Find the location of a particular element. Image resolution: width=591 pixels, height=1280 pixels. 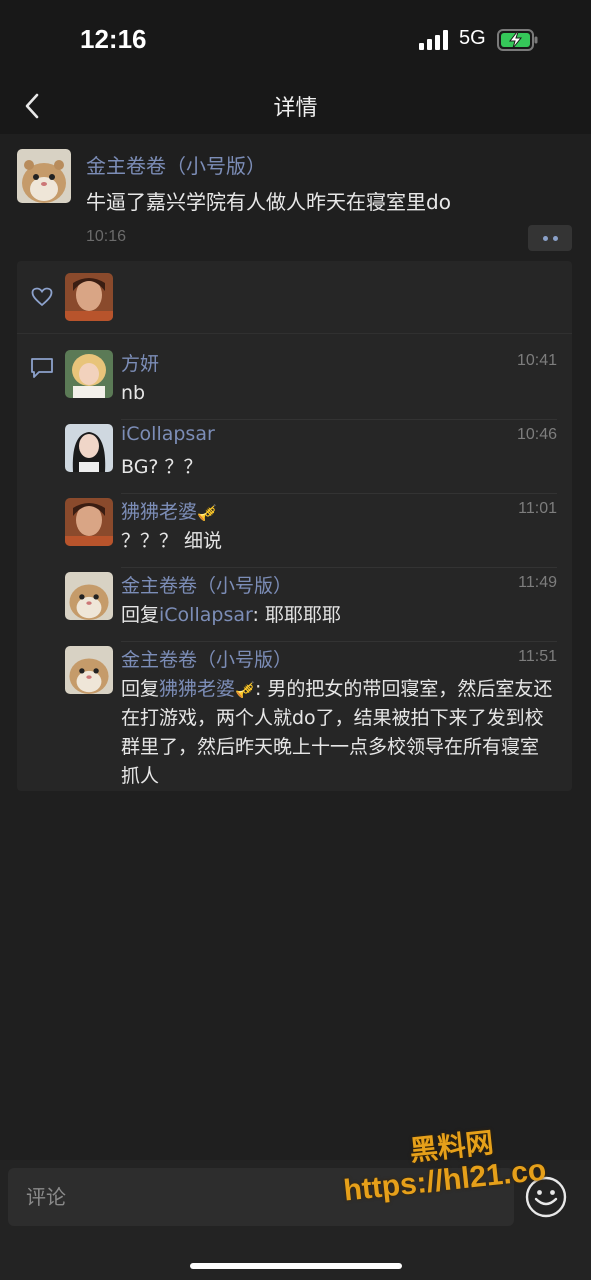

girl-avatar-image is located at coordinates (89, 374).